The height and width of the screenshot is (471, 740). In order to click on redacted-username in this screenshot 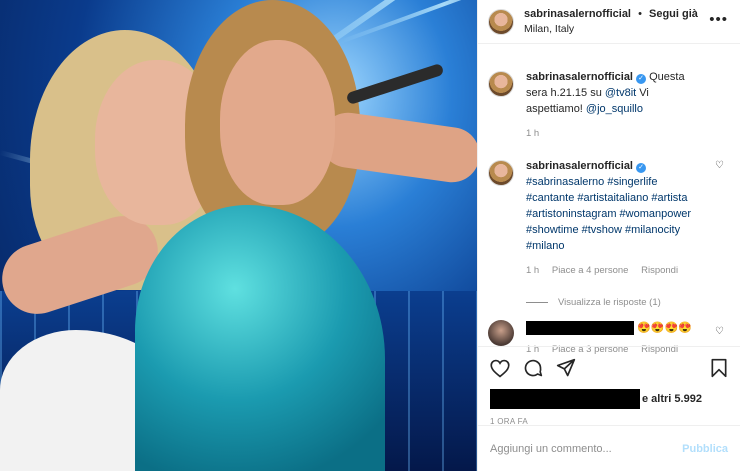, I will do `click(580, 328)`.